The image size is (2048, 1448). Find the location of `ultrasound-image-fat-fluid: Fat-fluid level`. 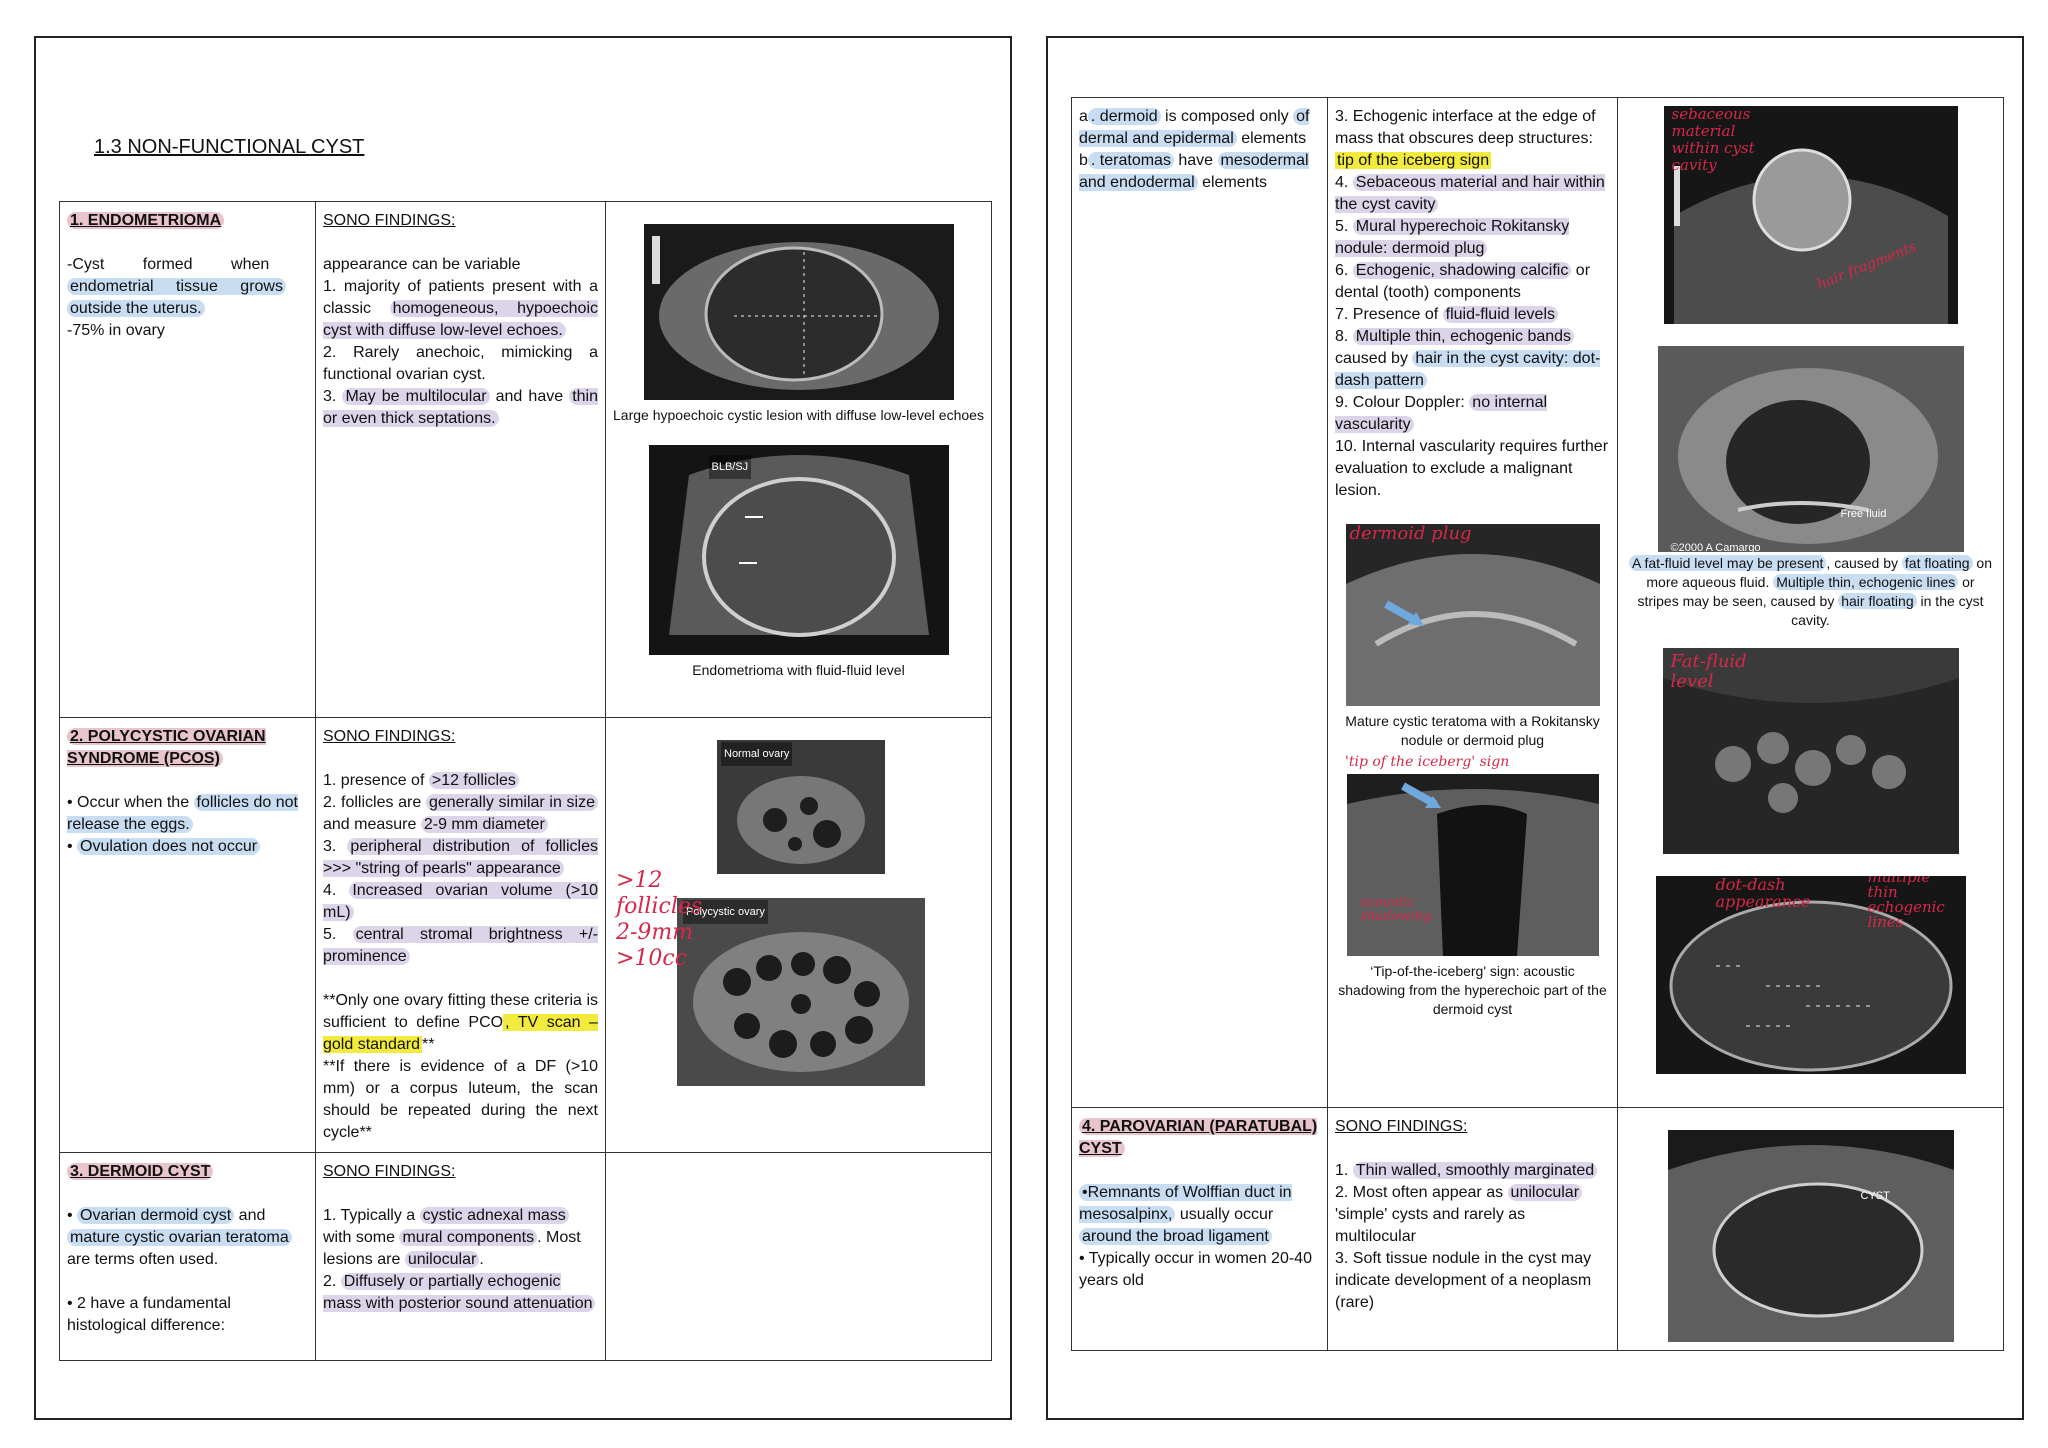

ultrasound-image-fat-fluid: Fat-fluid level is located at coordinates (1810, 751).